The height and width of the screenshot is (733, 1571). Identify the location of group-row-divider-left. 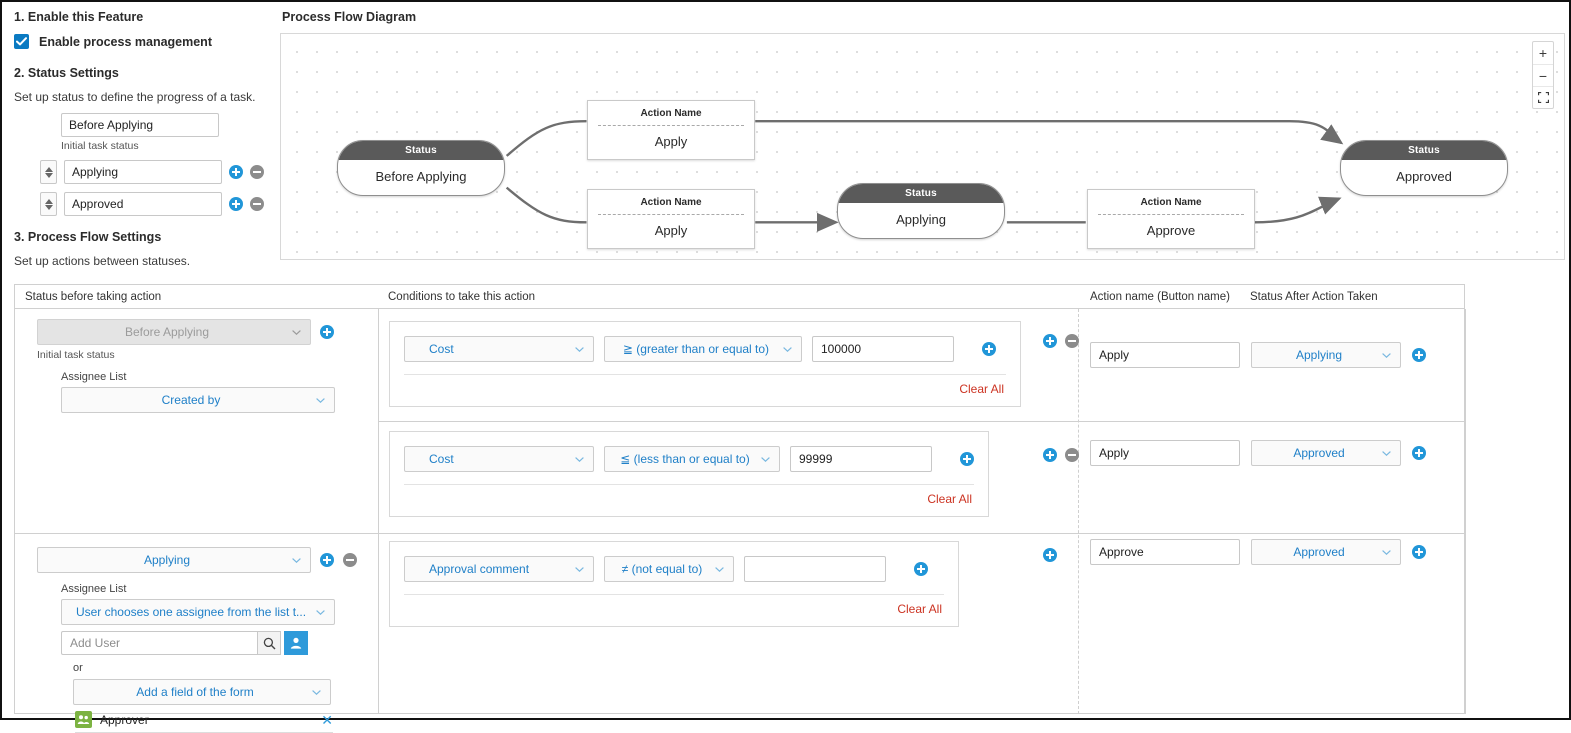
(196, 533).